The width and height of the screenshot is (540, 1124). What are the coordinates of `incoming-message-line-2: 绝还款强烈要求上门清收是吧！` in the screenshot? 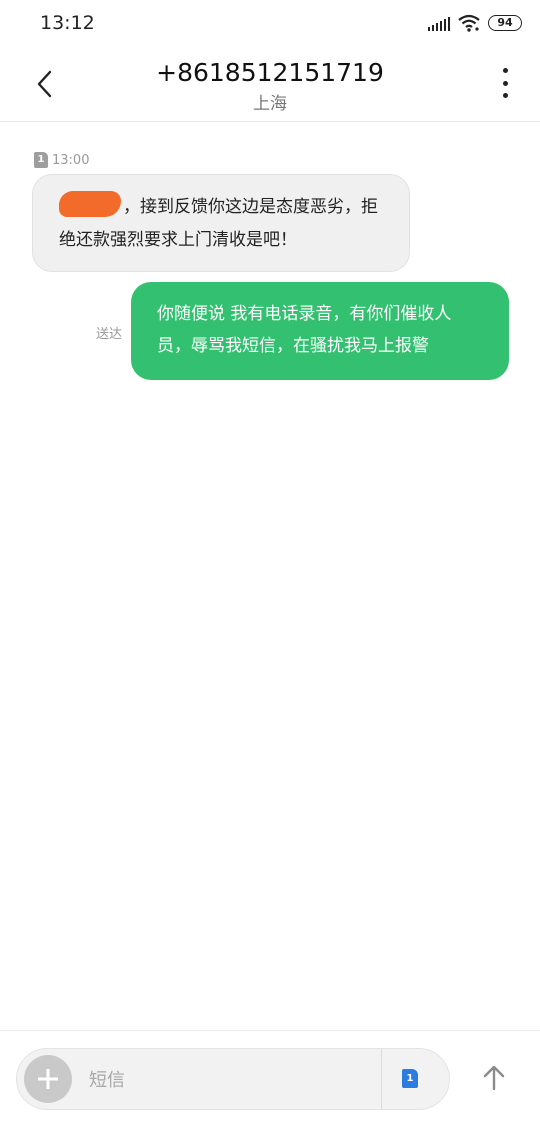 It's located at (178, 240).